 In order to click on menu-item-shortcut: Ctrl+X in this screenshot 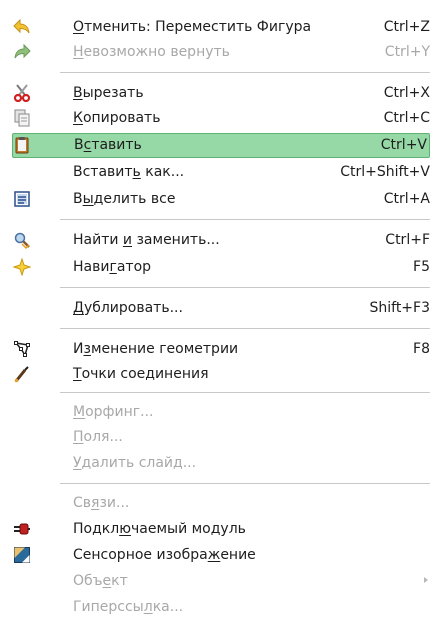, I will do `click(406, 93)`.